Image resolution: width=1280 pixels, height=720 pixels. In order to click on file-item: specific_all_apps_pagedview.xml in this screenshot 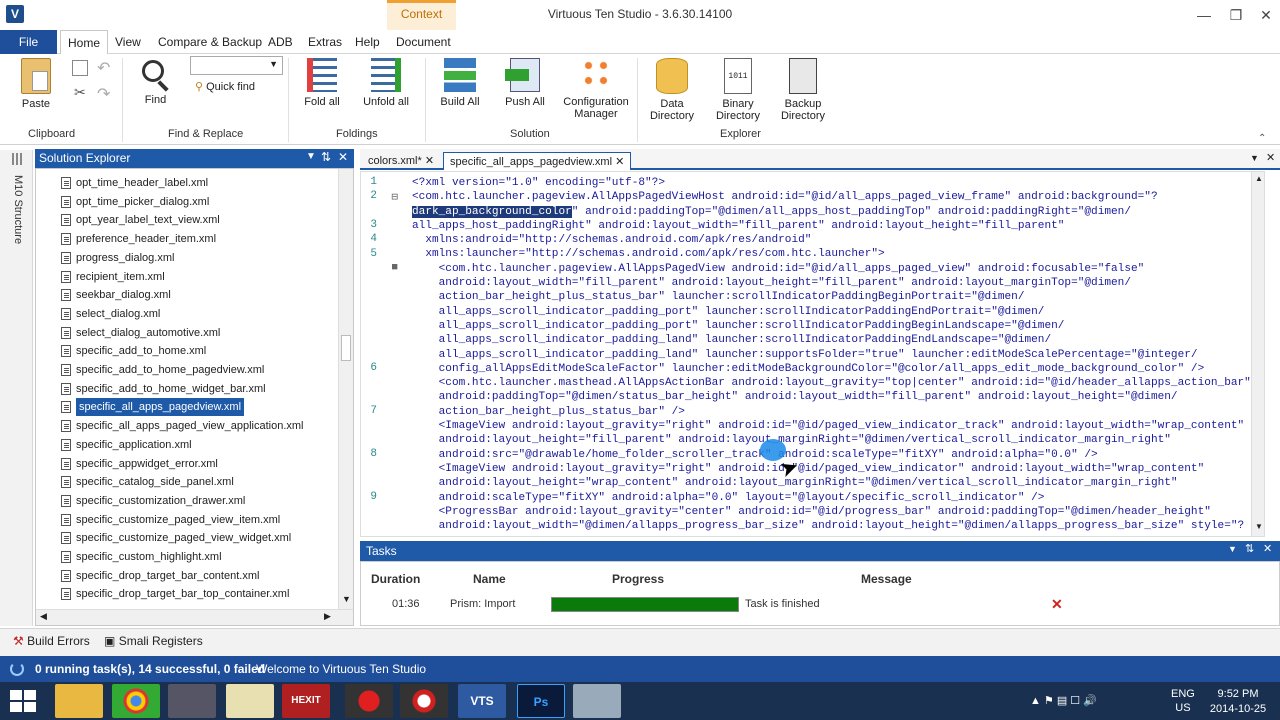, I will do `click(153, 407)`.